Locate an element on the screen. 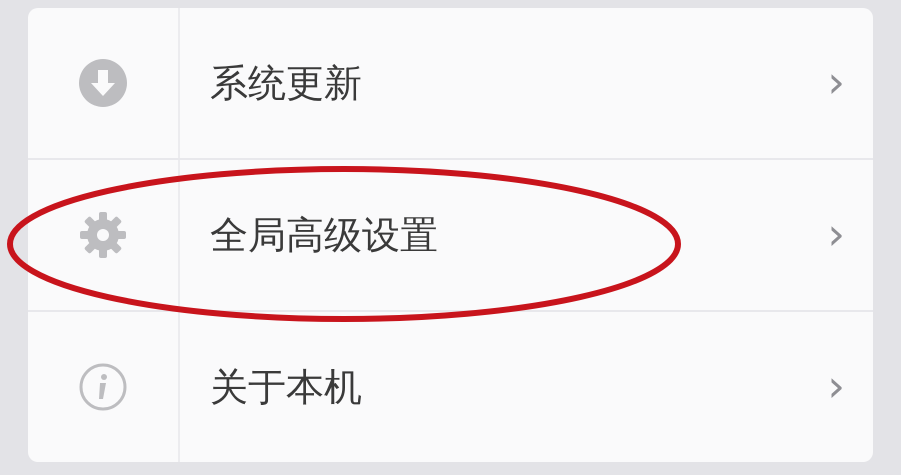 This screenshot has width=901, height=475. info-icon is located at coordinates (103, 387).